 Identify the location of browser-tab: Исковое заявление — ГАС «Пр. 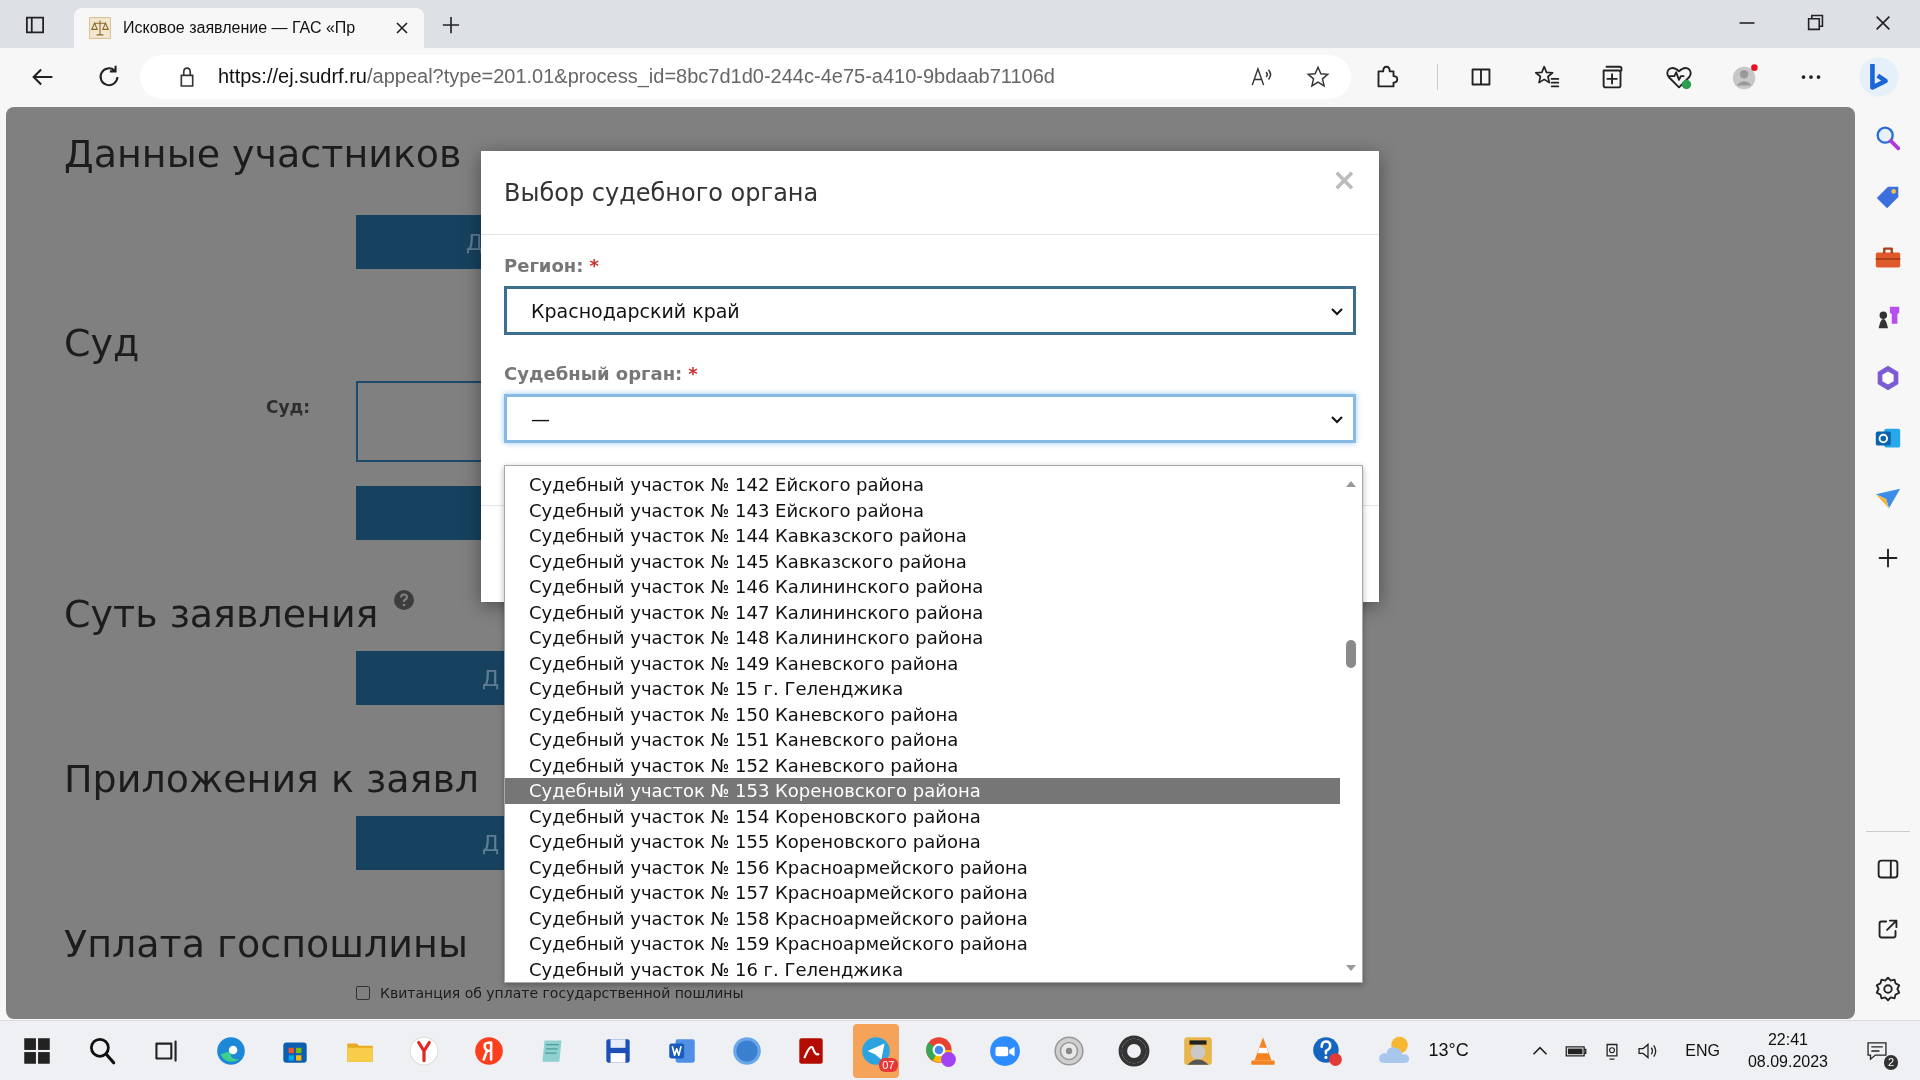
(249, 28).